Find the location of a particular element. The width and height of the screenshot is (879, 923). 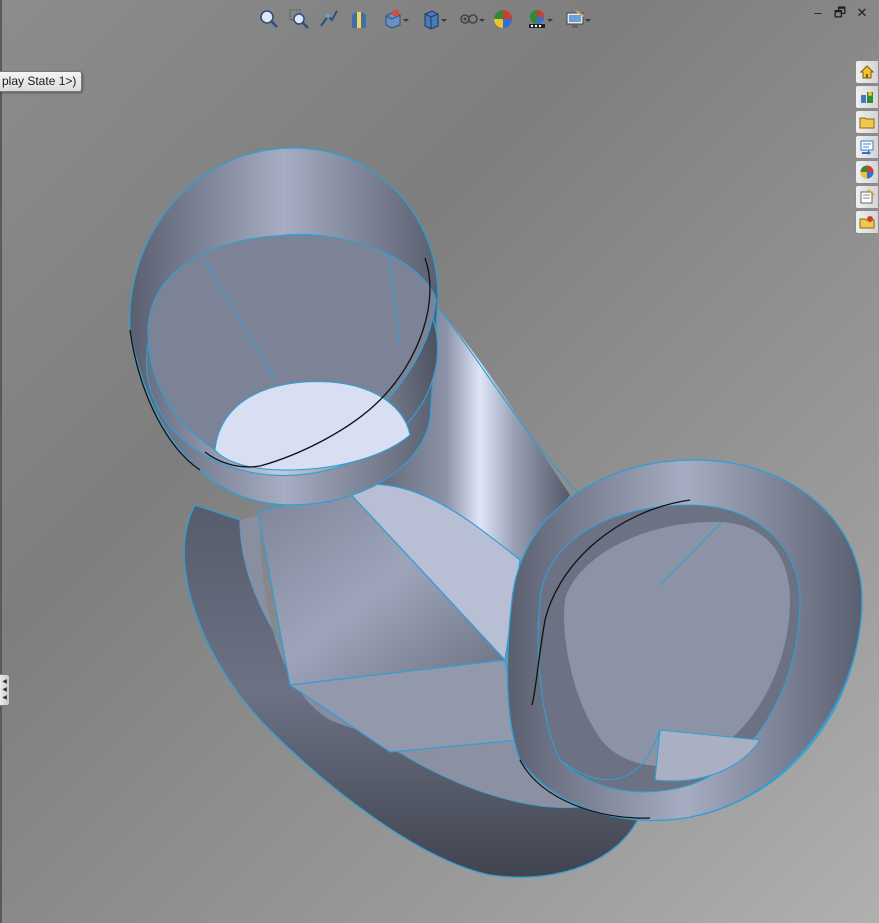

minimize-button: – is located at coordinates (818, 13).